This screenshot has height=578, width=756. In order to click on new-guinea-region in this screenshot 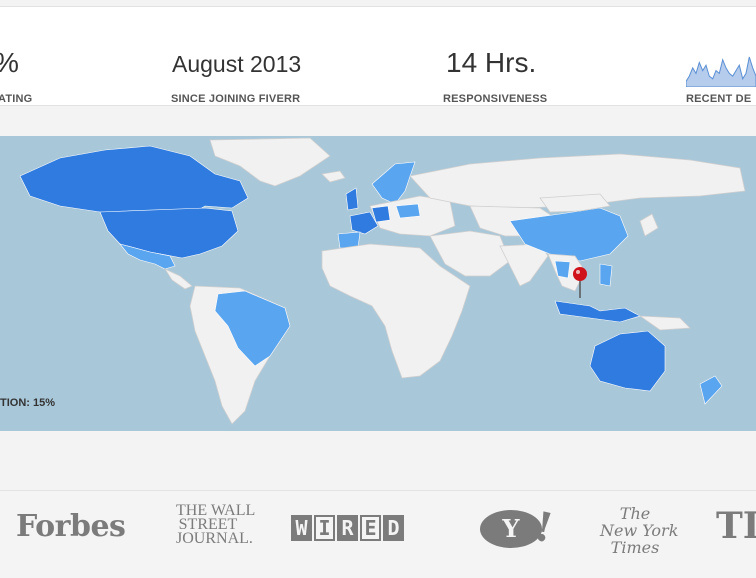, I will do `click(664, 323)`.